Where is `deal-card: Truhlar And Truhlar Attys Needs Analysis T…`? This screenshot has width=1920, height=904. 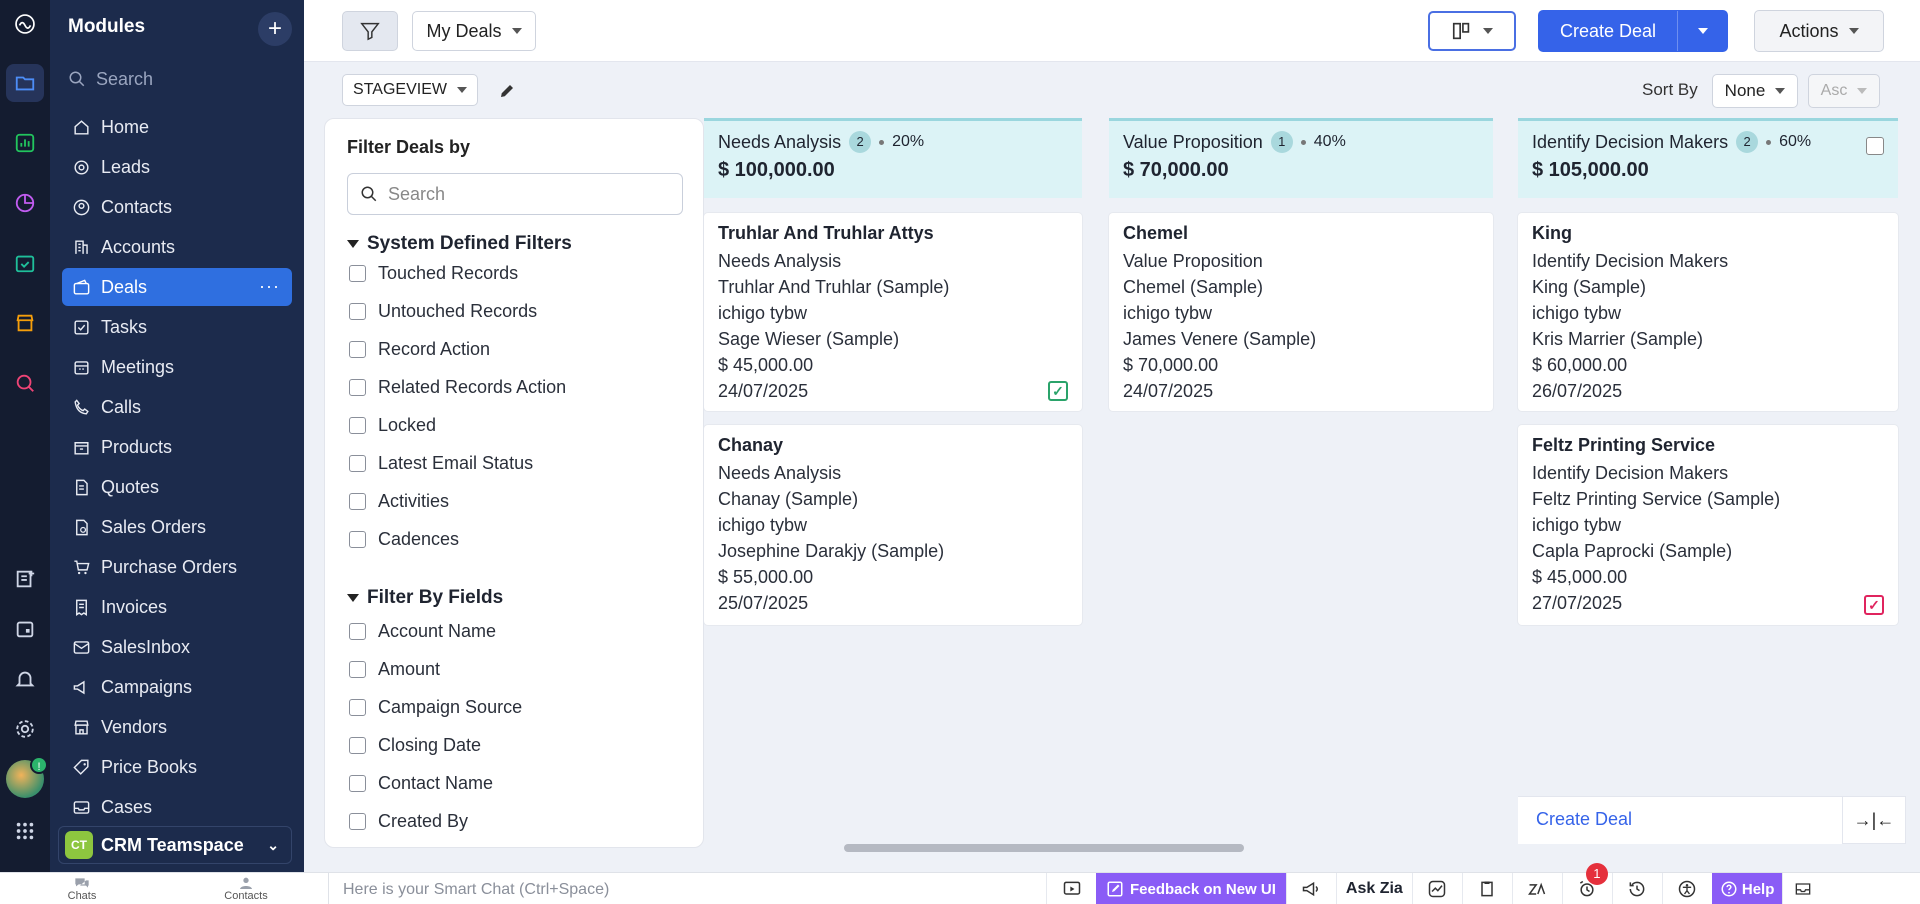 deal-card: Truhlar And Truhlar Attys Needs Analysis T… is located at coordinates (893, 312).